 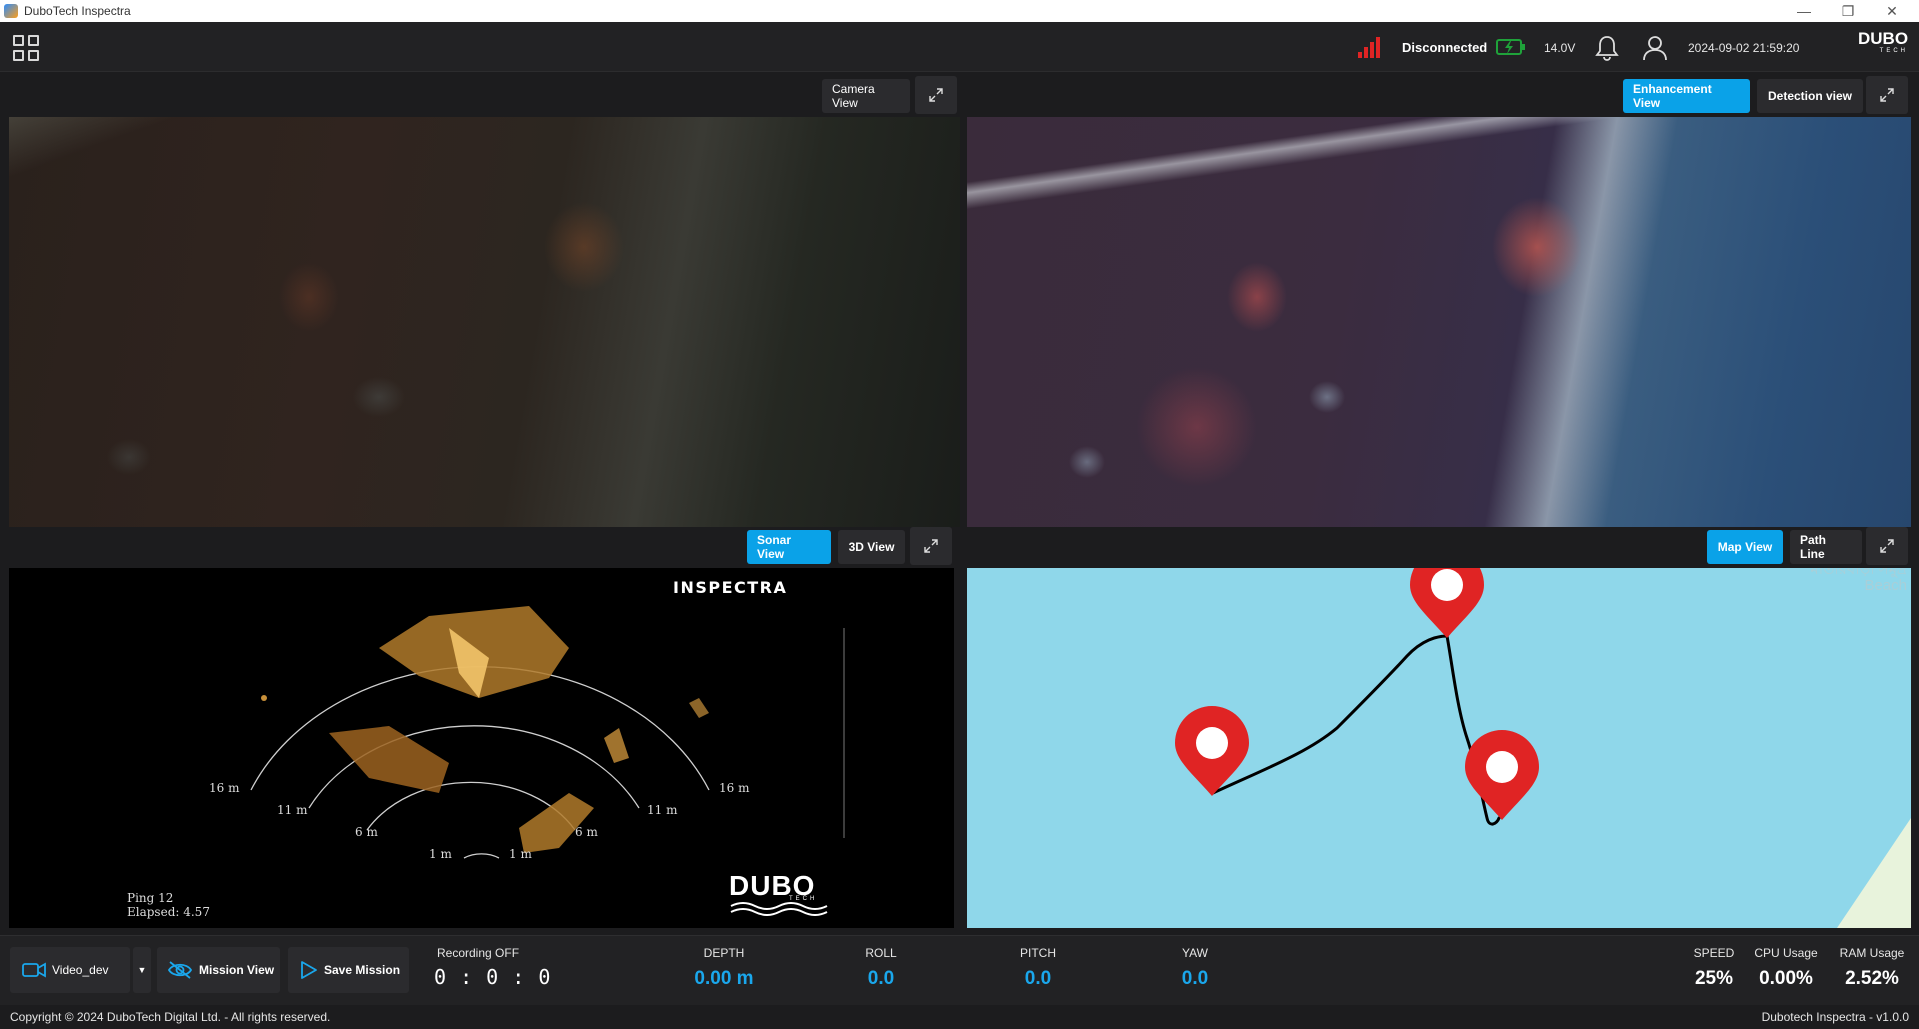 I want to click on speed-readout: SPEED 25%, so click(x=1714, y=967).